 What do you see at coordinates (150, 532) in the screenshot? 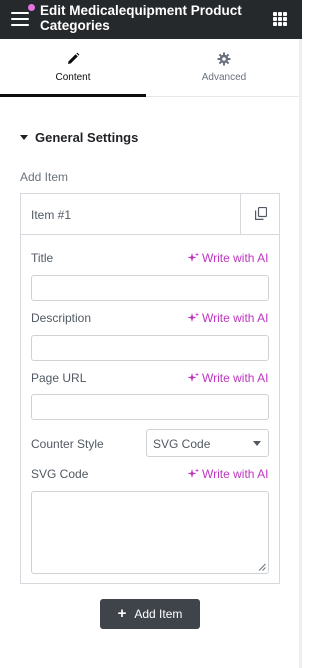
I see `svg-code-textarea` at bounding box center [150, 532].